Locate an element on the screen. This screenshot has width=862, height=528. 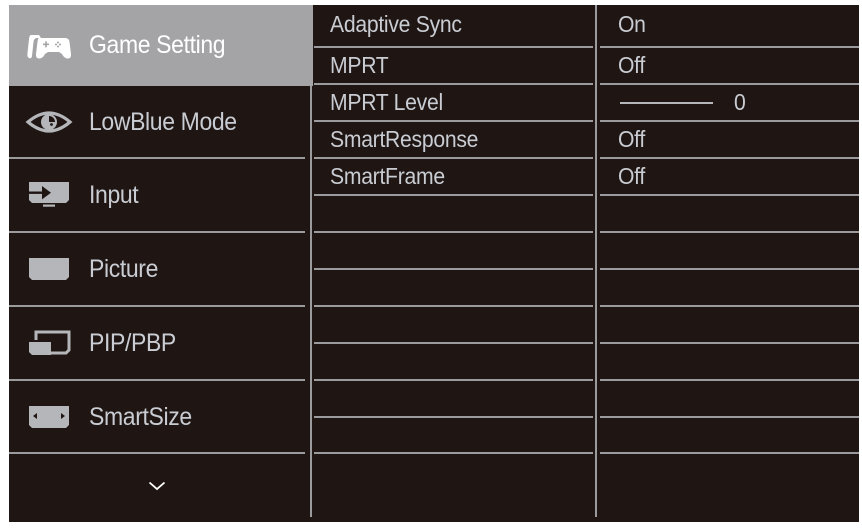
value-mprt-level: 0 is located at coordinates (729, 102).